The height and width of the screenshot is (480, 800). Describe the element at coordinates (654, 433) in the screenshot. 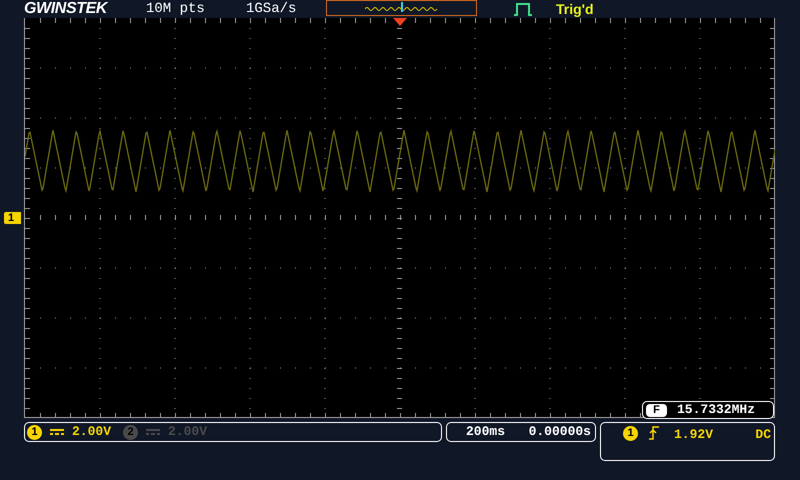

I see `rising-edge-icon` at that location.